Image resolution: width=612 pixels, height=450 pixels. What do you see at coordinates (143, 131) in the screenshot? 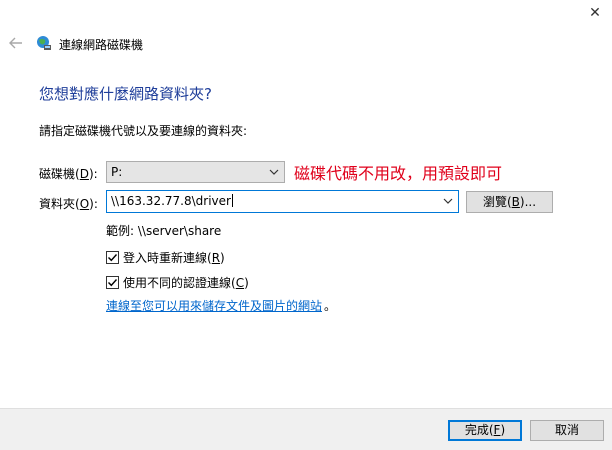
I see `instruction-text: 請指定磁碟機代號以及要連線的資料夾:` at bounding box center [143, 131].